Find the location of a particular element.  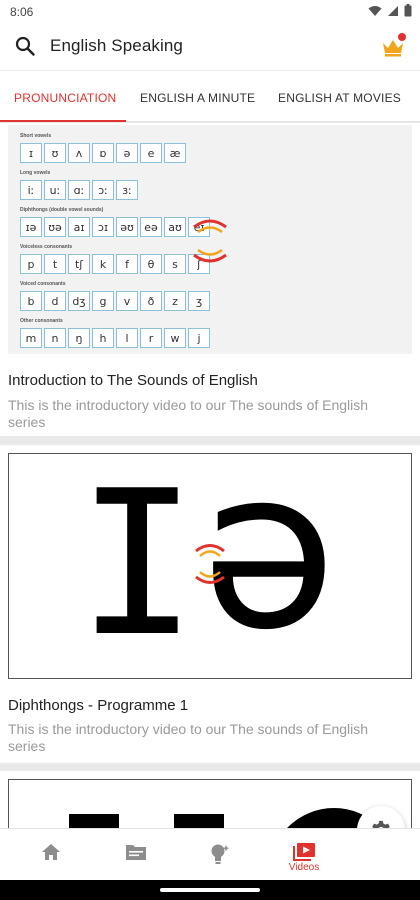

ipa-row-long-vowels: iː uː ɑː ɔː ɜː is located at coordinates (79, 190).